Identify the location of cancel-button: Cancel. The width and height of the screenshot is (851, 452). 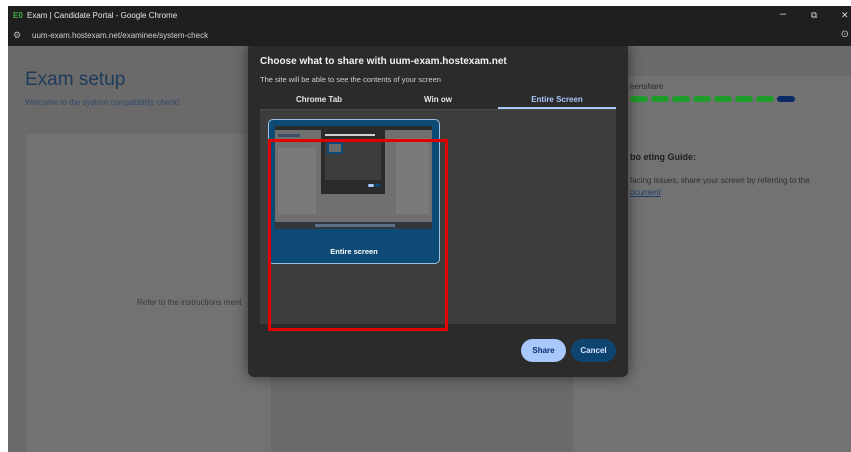
(593, 350).